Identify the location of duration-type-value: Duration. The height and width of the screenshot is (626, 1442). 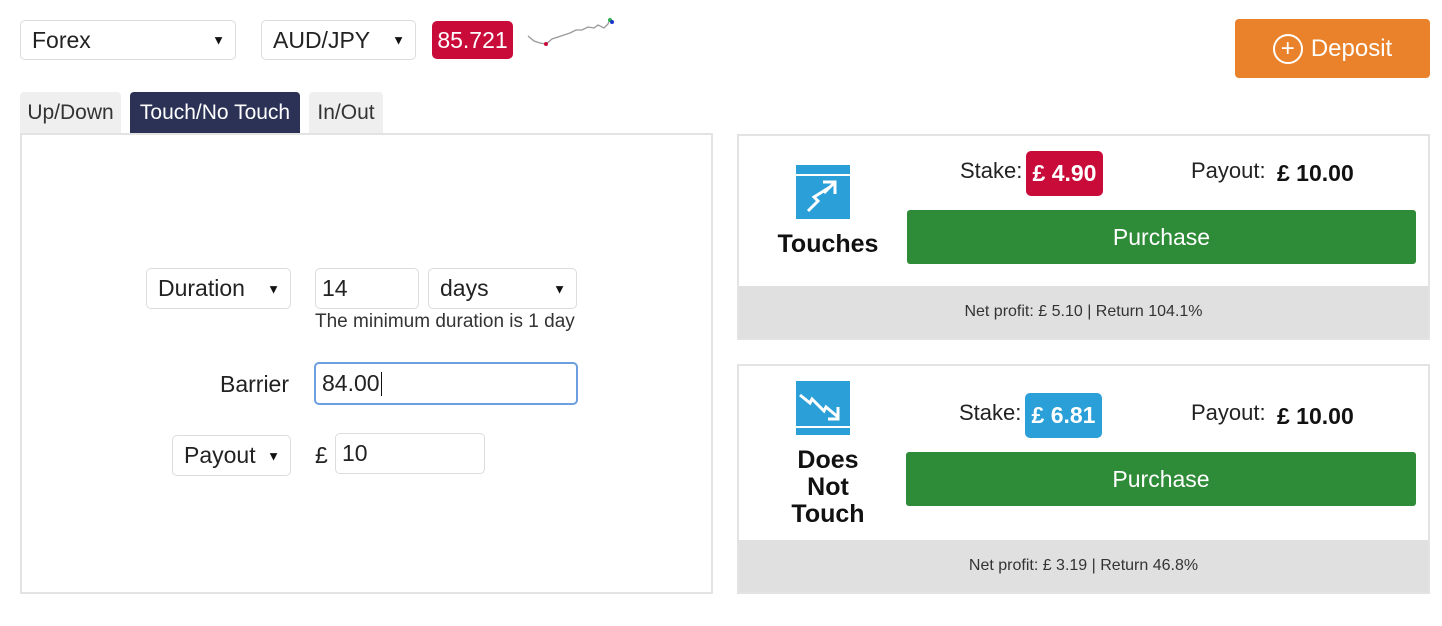
(201, 288).